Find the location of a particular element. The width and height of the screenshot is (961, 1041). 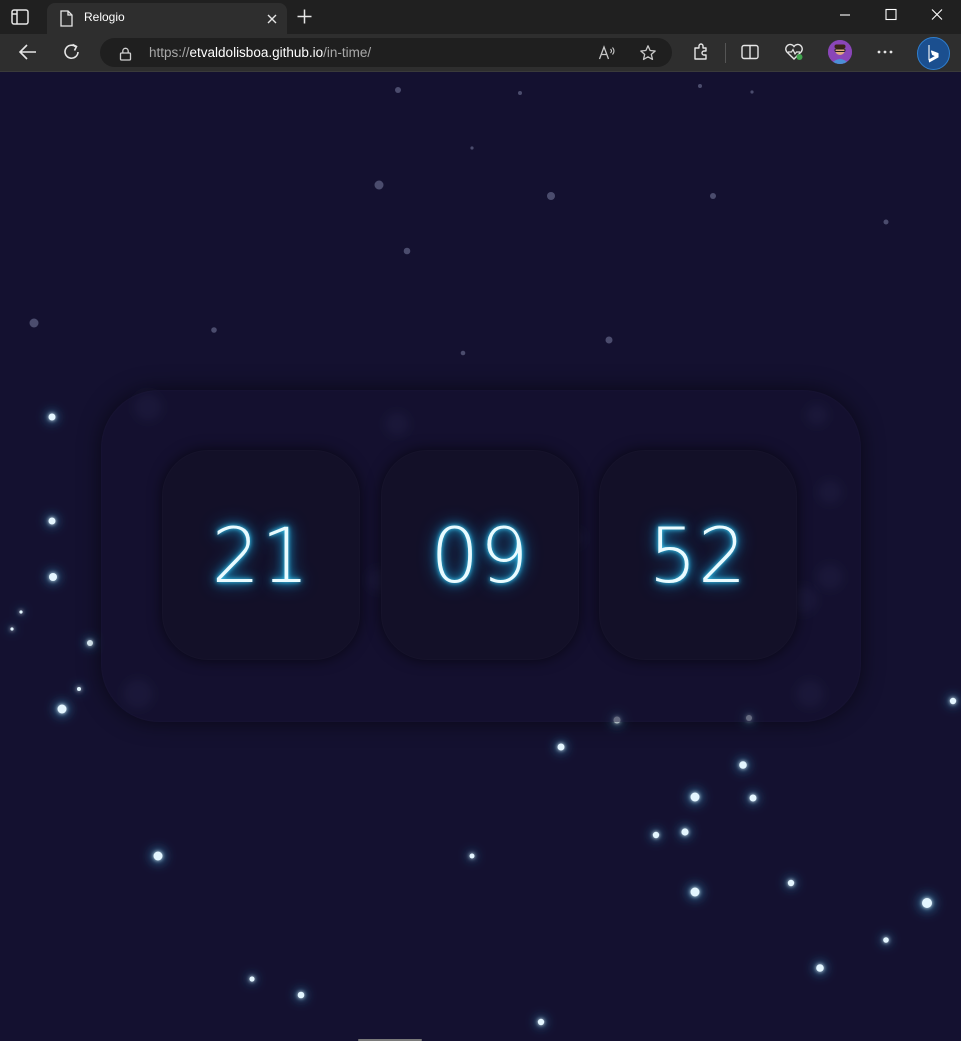

hours-display: 21 is located at coordinates (261, 555).